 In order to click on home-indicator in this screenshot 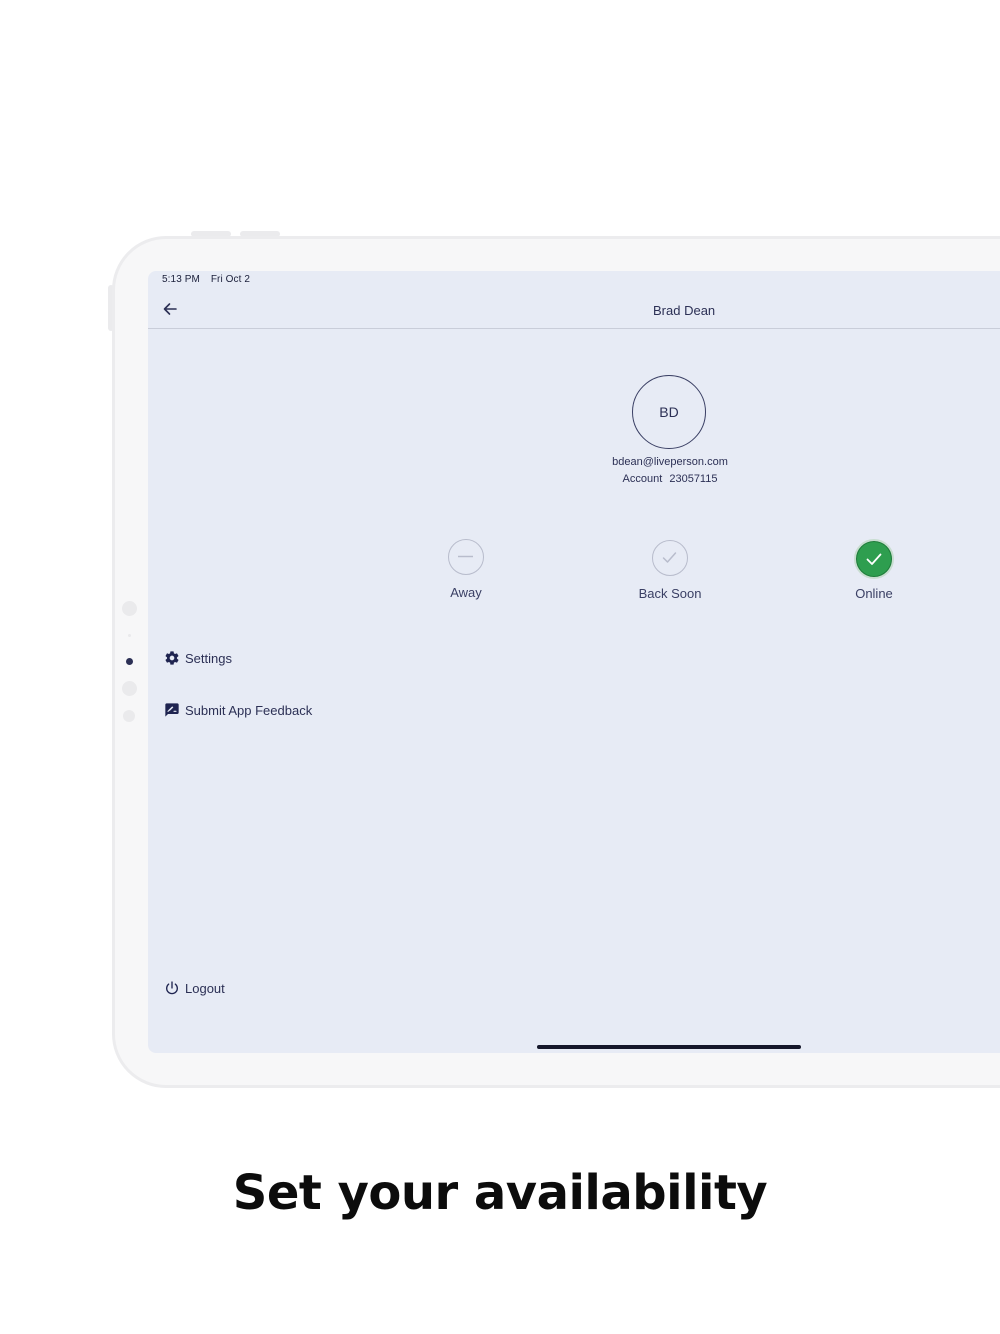, I will do `click(669, 1047)`.